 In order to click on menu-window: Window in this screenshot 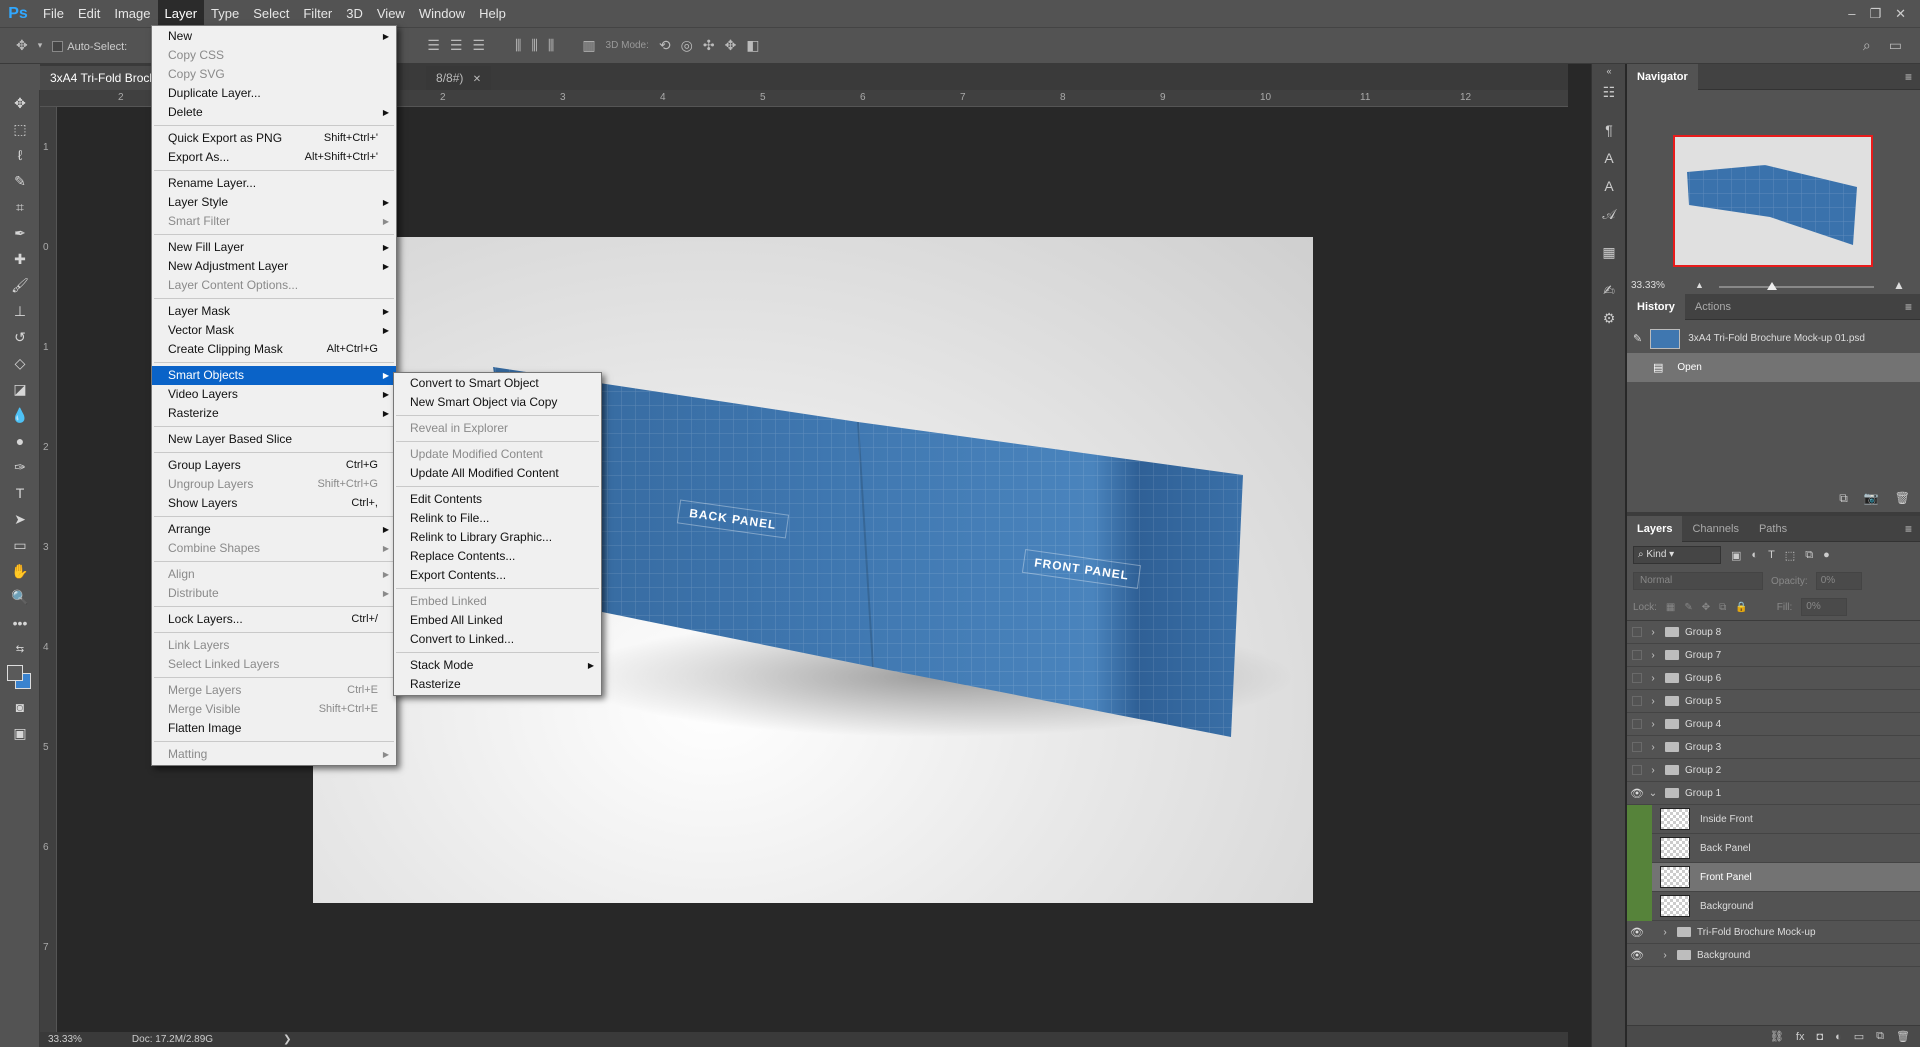, I will do `click(442, 13)`.